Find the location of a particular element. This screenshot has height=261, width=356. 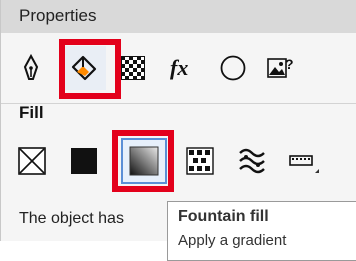

texture-fill-icon is located at coordinates (252, 161).